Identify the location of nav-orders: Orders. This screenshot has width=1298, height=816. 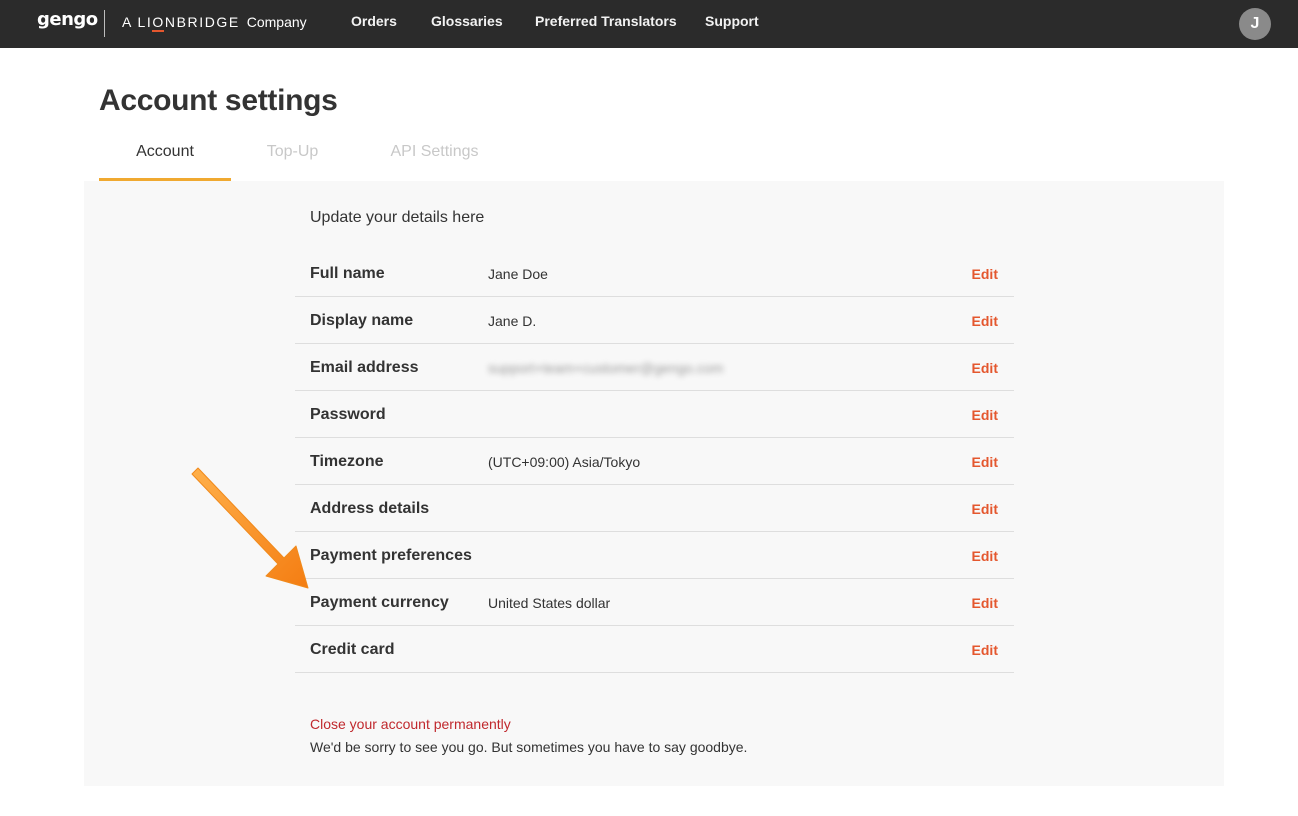
(374, 21).